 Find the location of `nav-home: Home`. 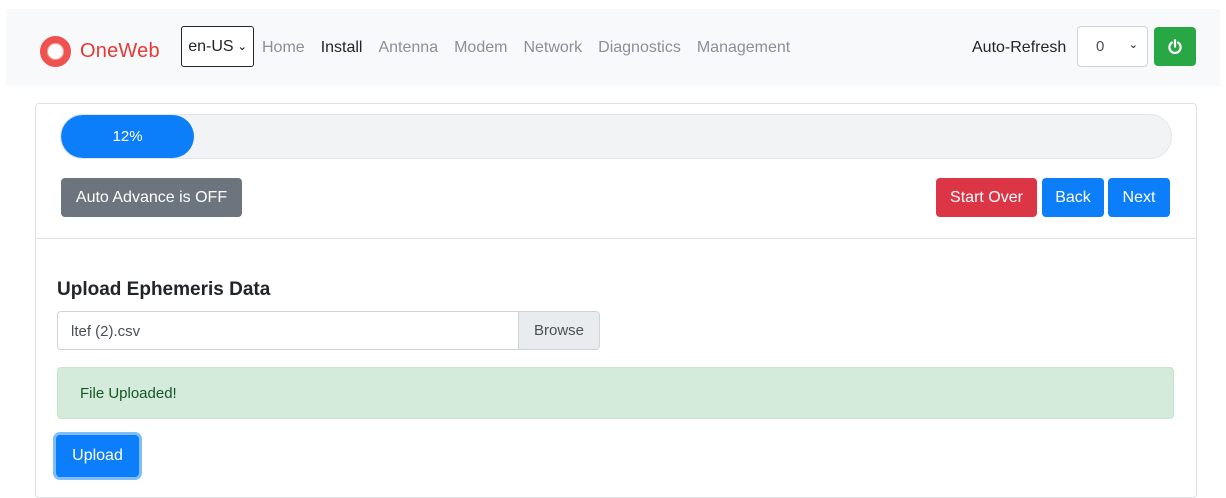

nav-home: Home is located at coordinates (283, 48).